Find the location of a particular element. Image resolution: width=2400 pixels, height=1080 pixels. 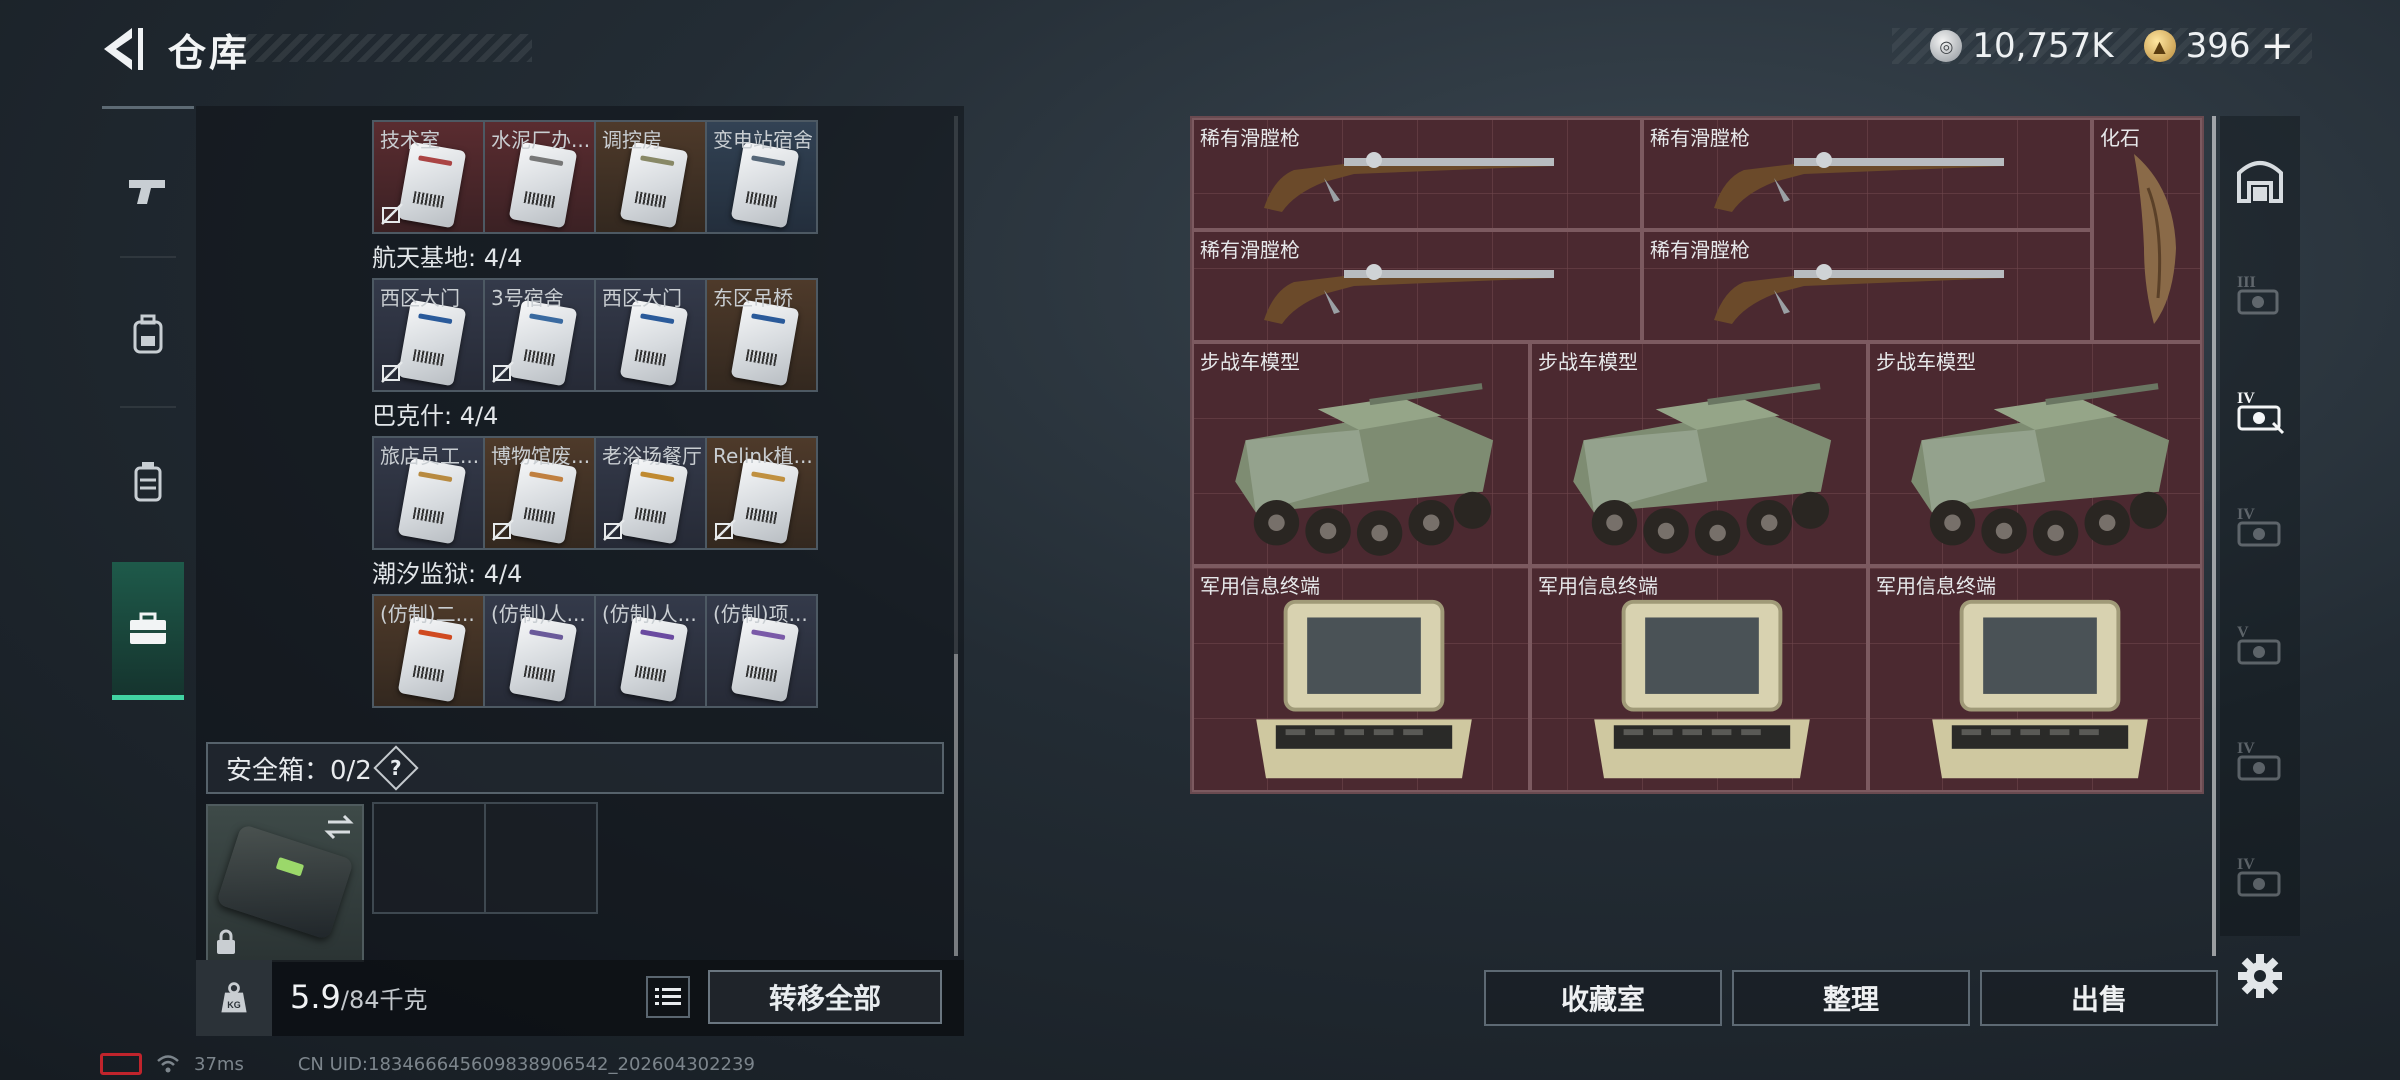

key-card-slot: 老浴场餐厅 is located at coordinates (650, 493).